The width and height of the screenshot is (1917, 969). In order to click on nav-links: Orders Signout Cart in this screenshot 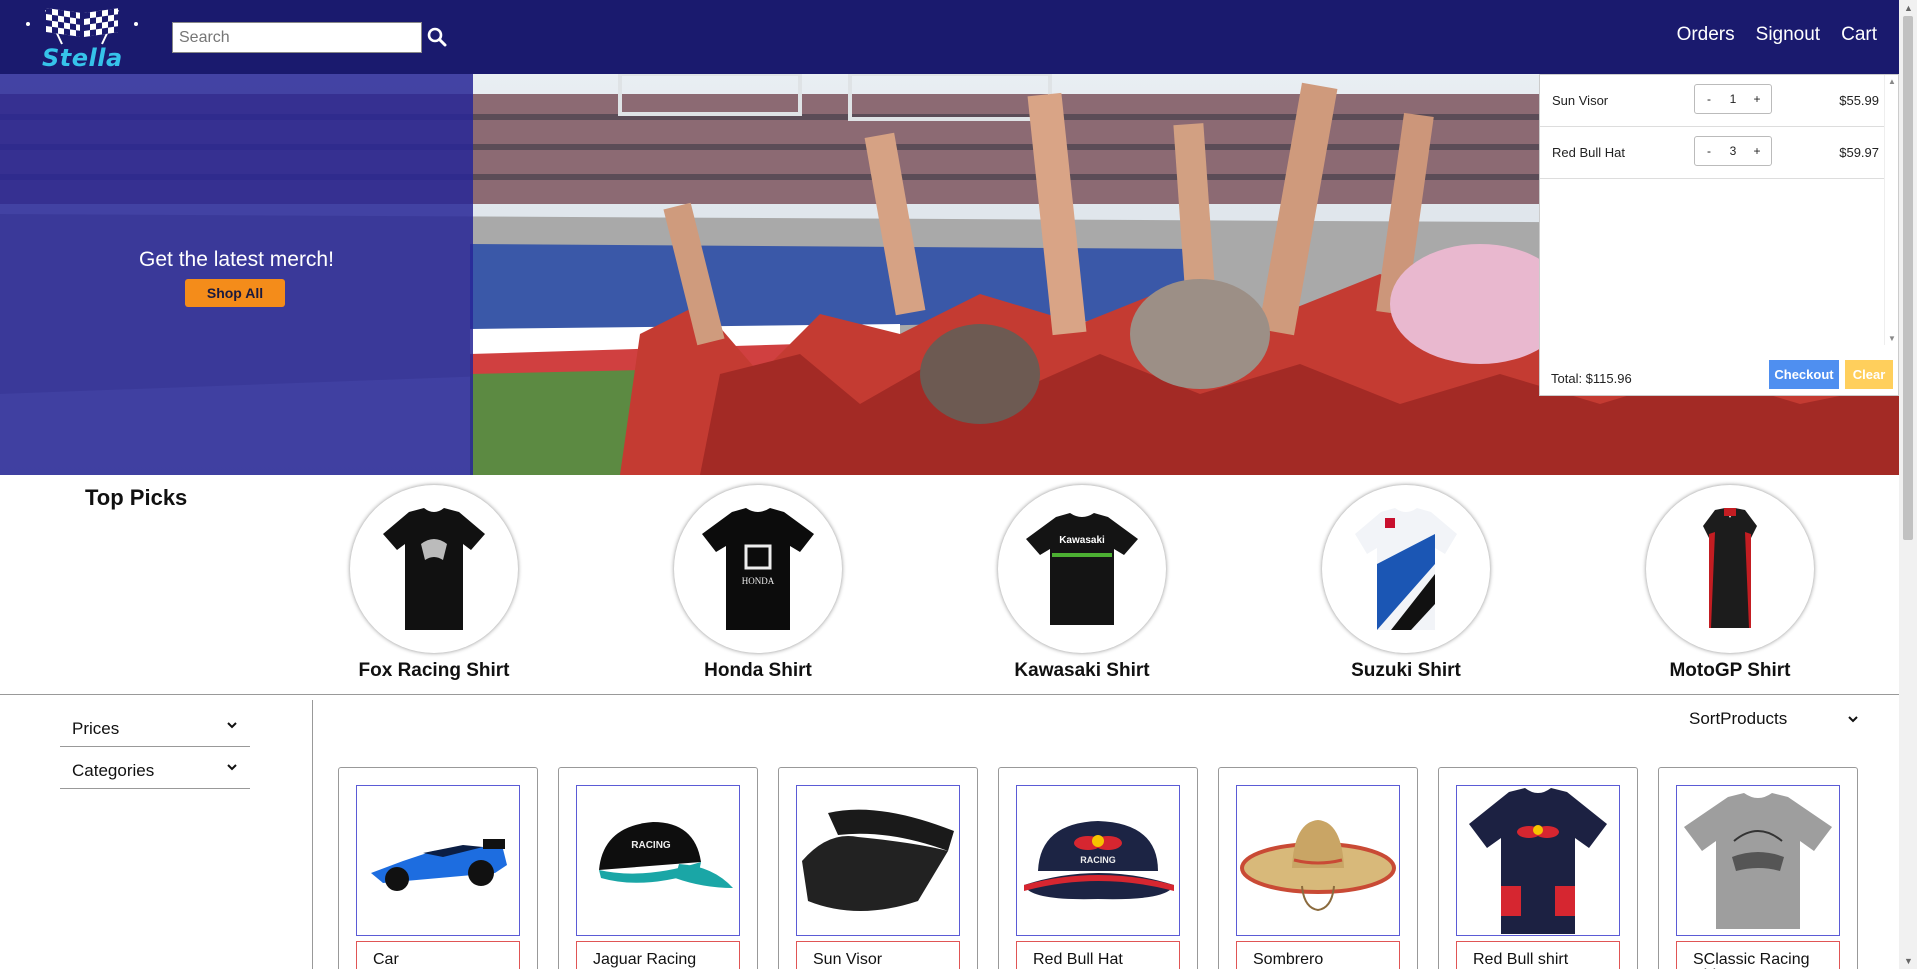, I will do `click(1777, 35)`.